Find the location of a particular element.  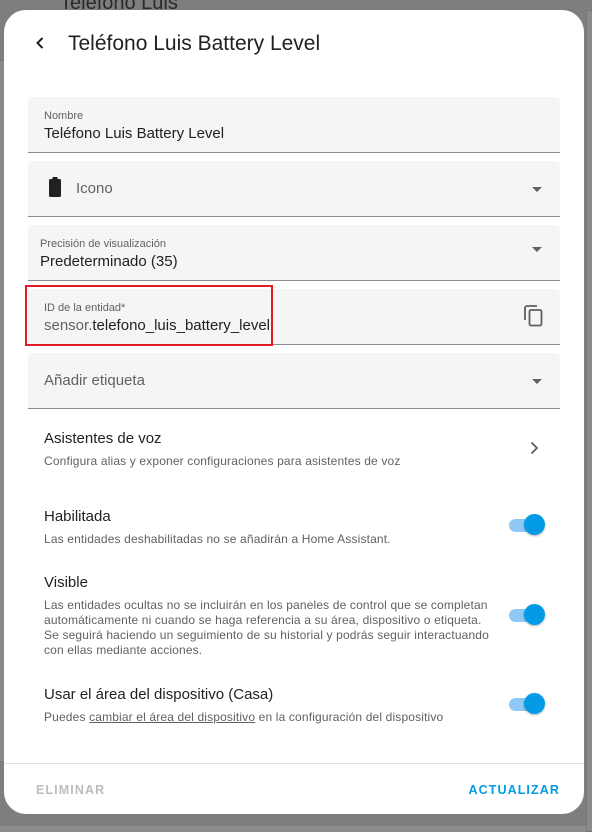

device-area-toggle-knob is located at coordinates (534, 703).